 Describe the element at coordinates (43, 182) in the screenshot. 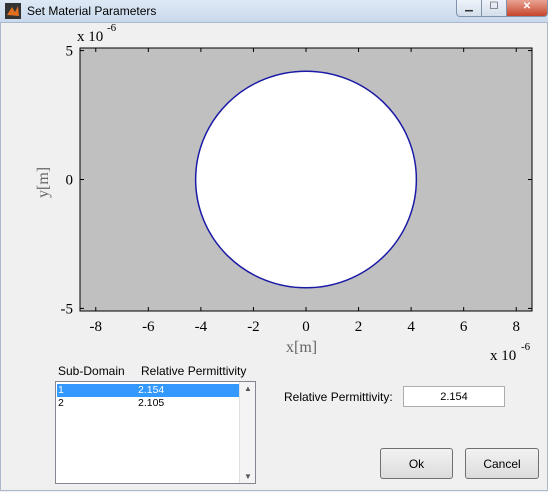

I see `y-axis-label: y[m]` at that location.